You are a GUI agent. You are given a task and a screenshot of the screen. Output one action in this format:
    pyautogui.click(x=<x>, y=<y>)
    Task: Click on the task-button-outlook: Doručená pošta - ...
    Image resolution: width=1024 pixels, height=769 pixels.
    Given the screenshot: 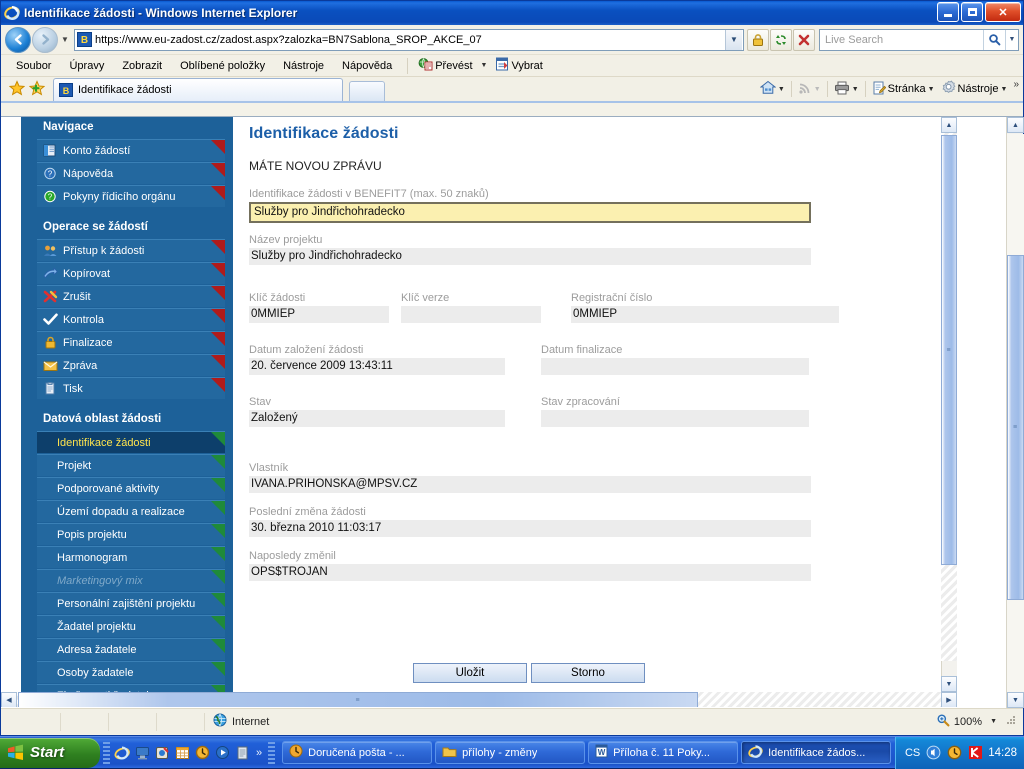 What is the action you would take?
    pyautogui.click(x=357, y=752)
    